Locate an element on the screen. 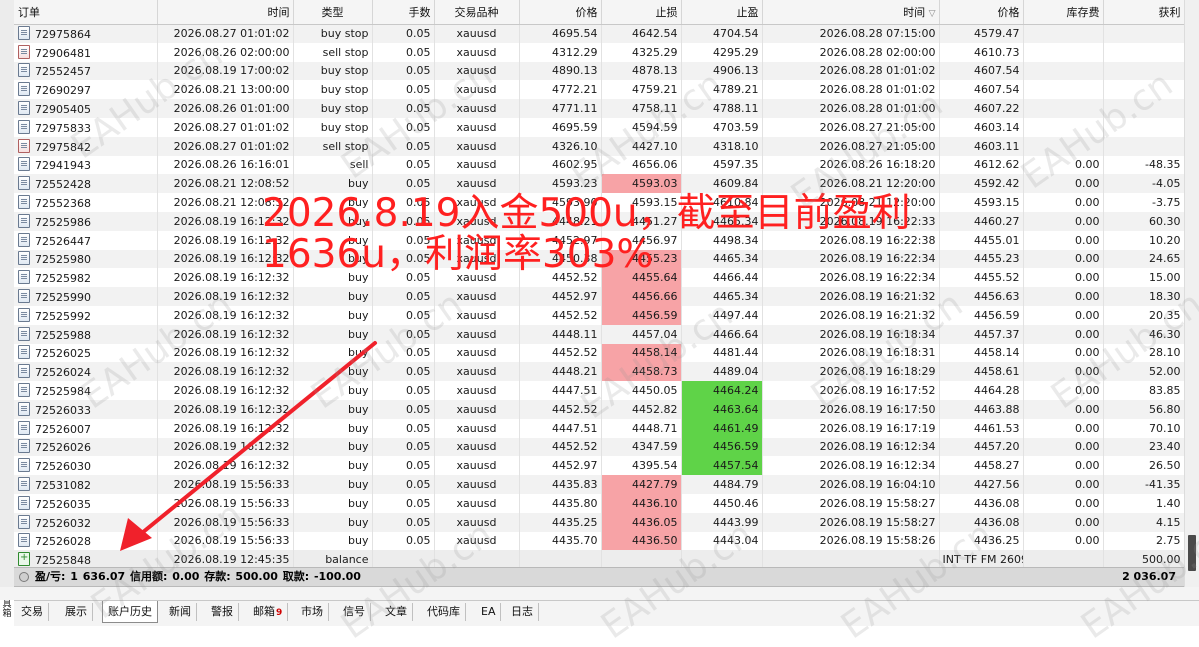 This screenshot has height=647, width=1199. cell-order: 72526026 is located at coordinates (86, 447).